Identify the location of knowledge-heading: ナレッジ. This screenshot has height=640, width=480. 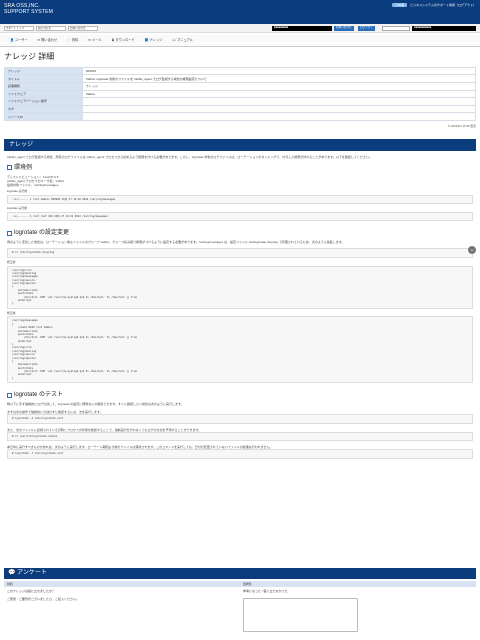
(240, 144).